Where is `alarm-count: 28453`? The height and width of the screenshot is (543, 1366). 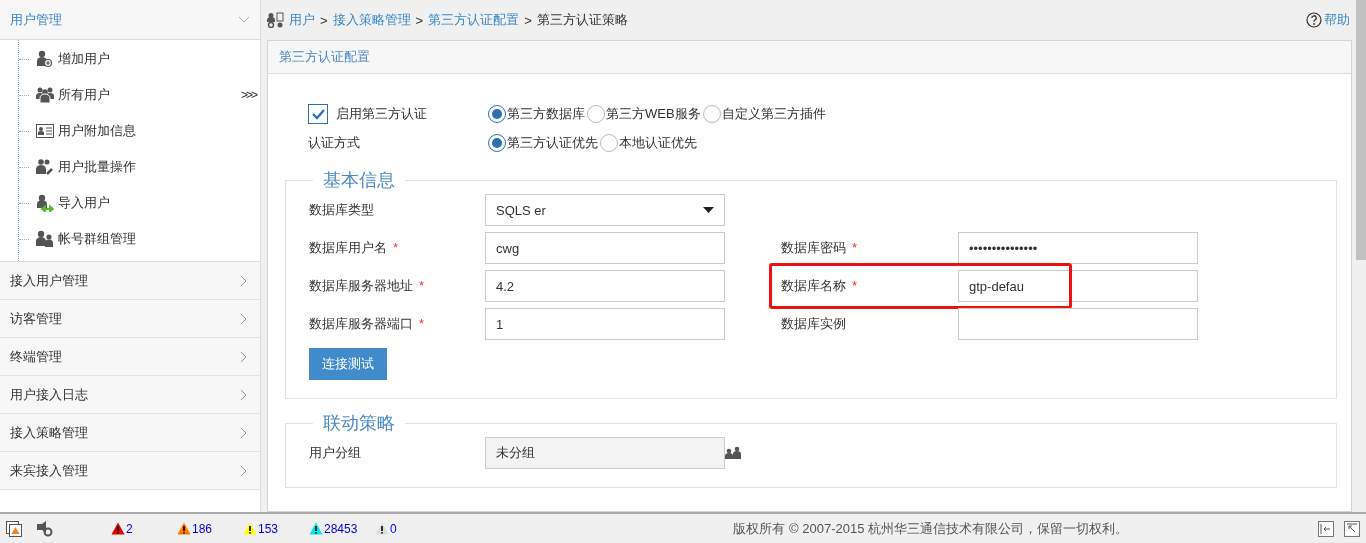
alarm-count: 28453 is located at coordinates (342, 528).